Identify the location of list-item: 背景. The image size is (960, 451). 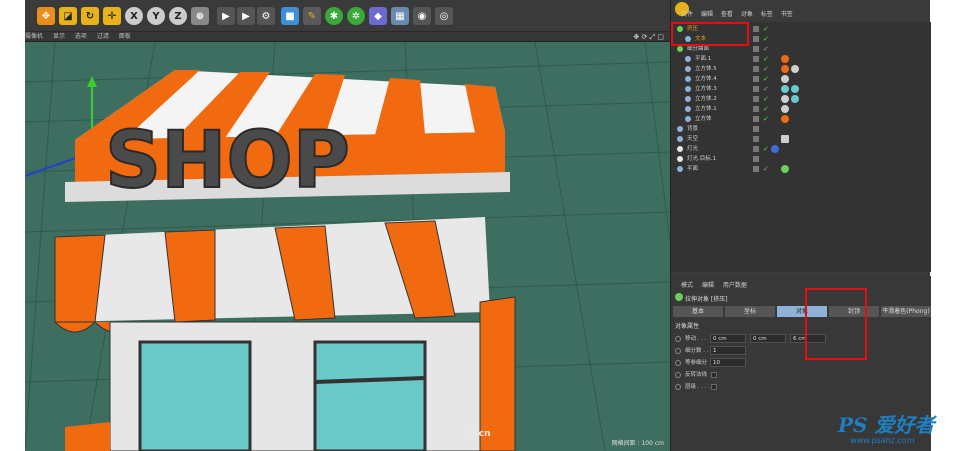
(801, 129).